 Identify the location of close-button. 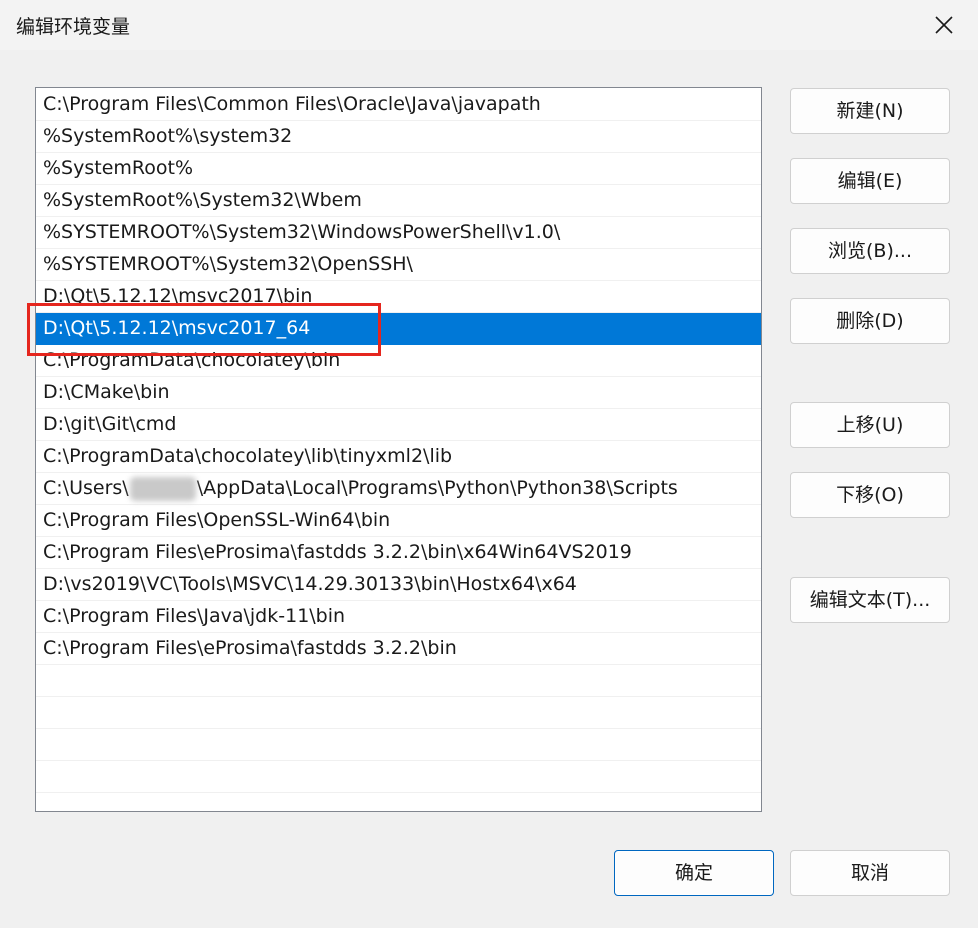
(944, 25).